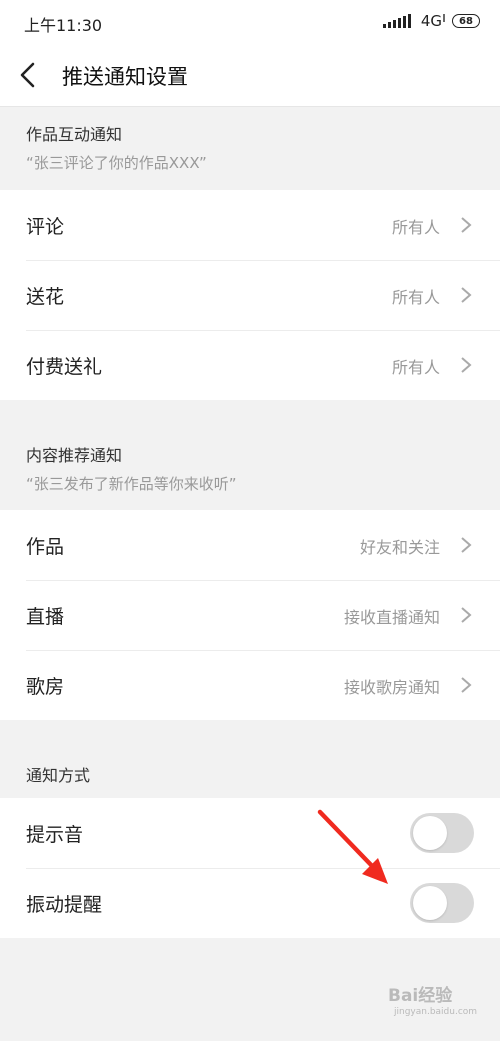  Describe the element at coordinates (396, 21) in the screenshot. I see `signal-icon` at that location.